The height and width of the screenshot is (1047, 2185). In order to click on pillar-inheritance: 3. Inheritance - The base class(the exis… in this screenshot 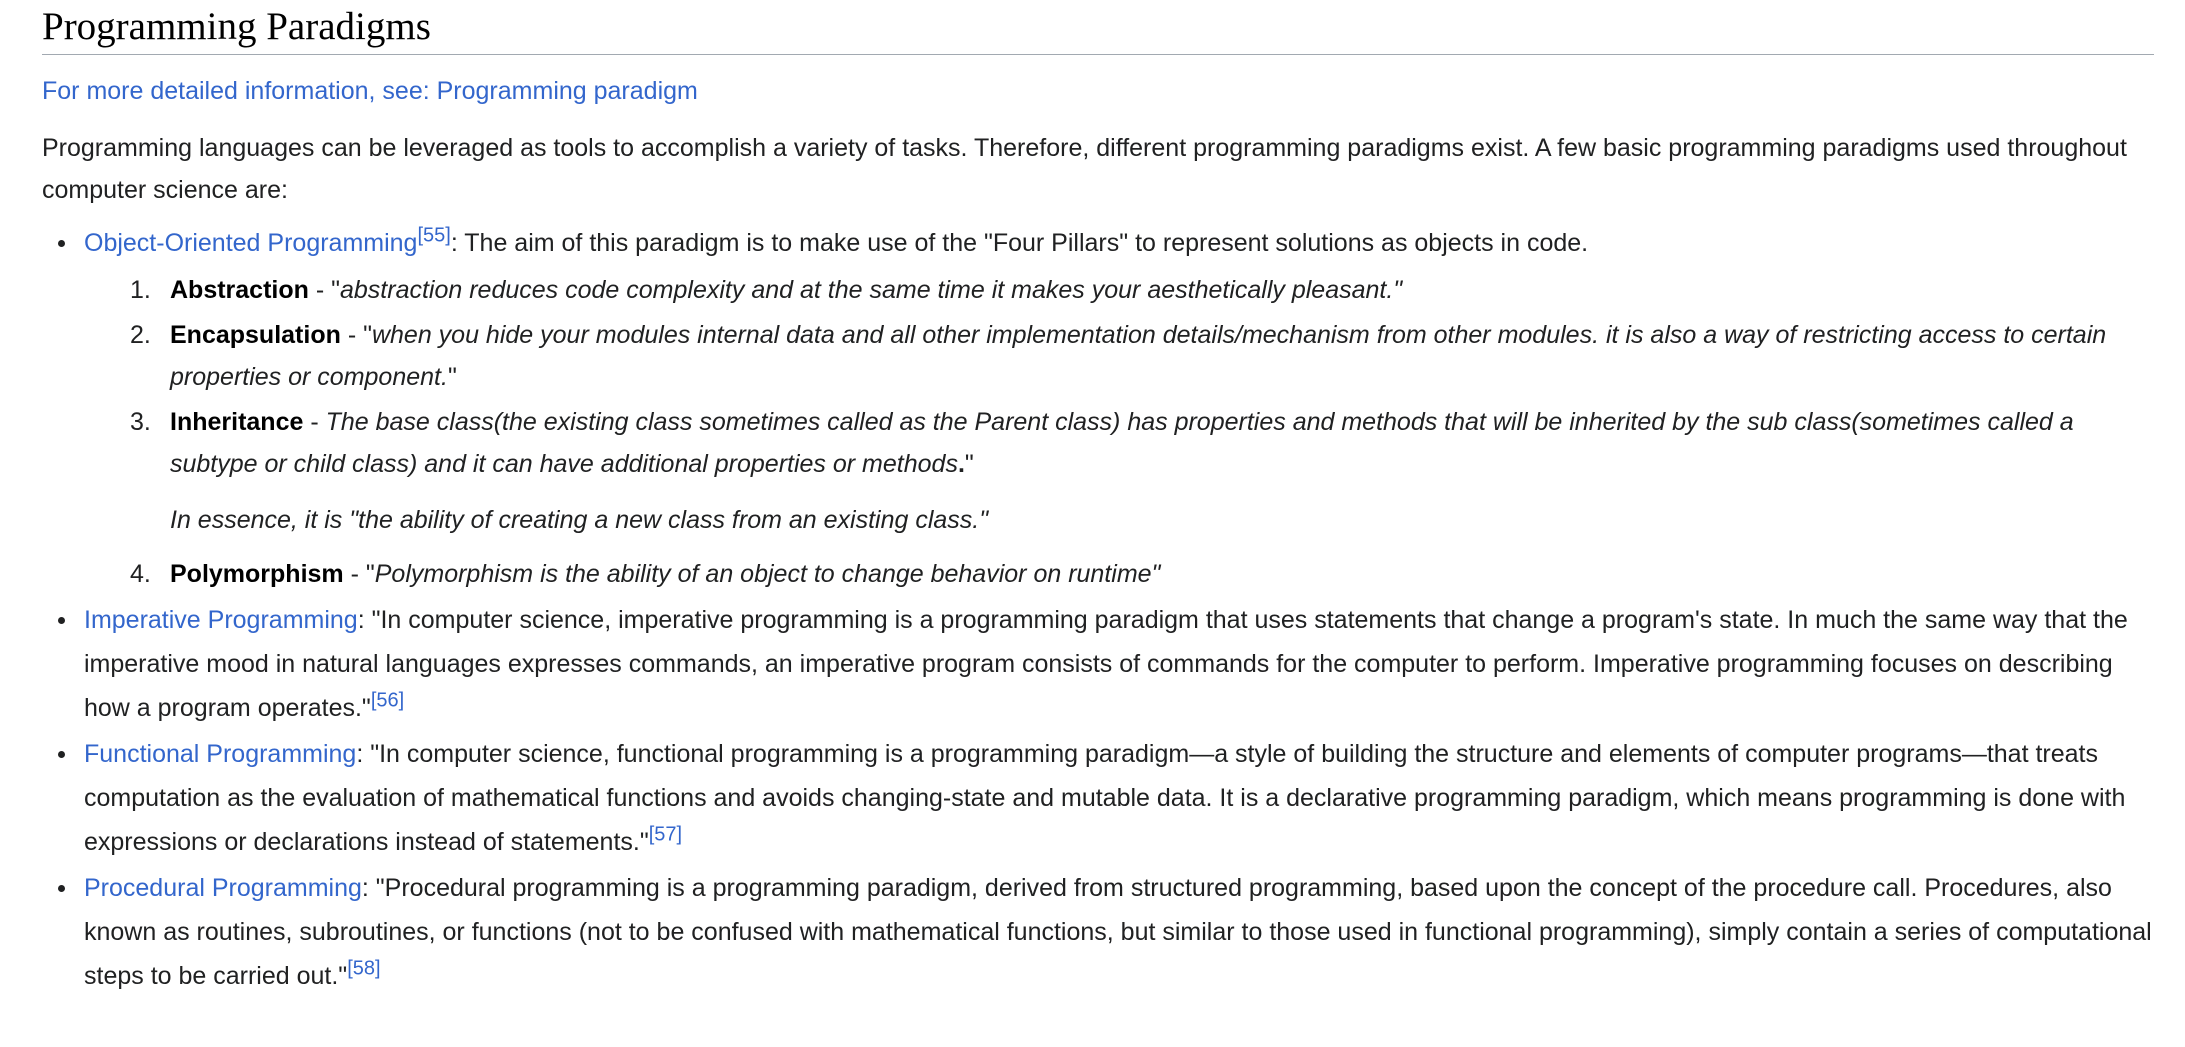, I will do `click(1119, 471)`.